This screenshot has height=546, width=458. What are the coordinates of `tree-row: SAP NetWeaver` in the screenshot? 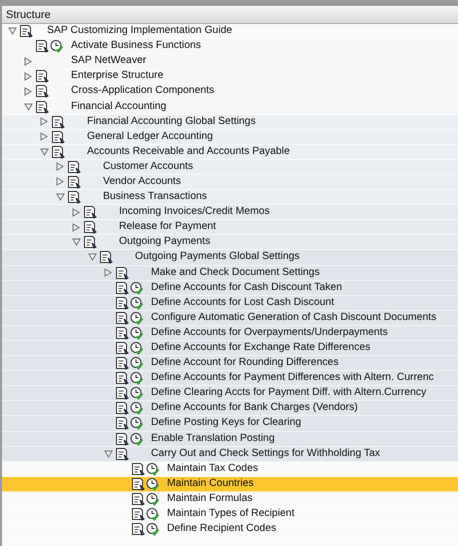 It's located at (230, 62).